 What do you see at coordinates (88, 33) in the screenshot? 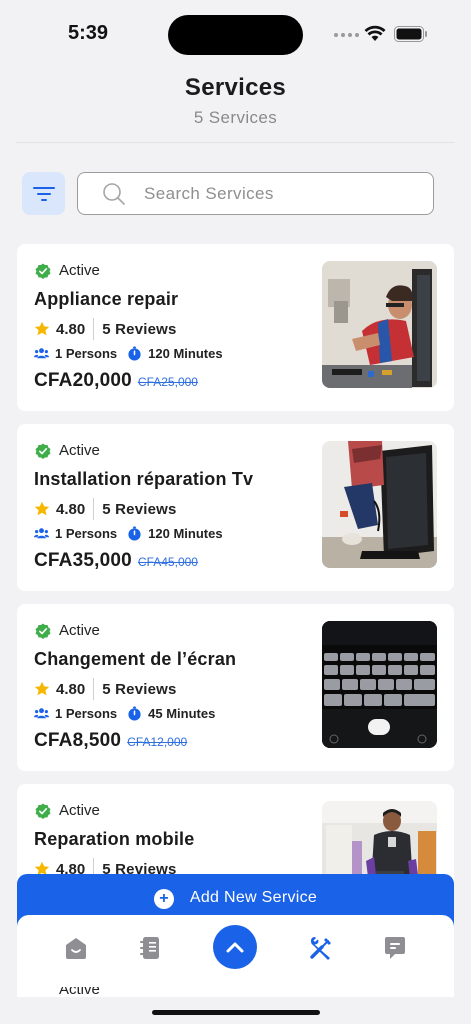
I see `status-time: 5:39` at bounding box center [88, 33].